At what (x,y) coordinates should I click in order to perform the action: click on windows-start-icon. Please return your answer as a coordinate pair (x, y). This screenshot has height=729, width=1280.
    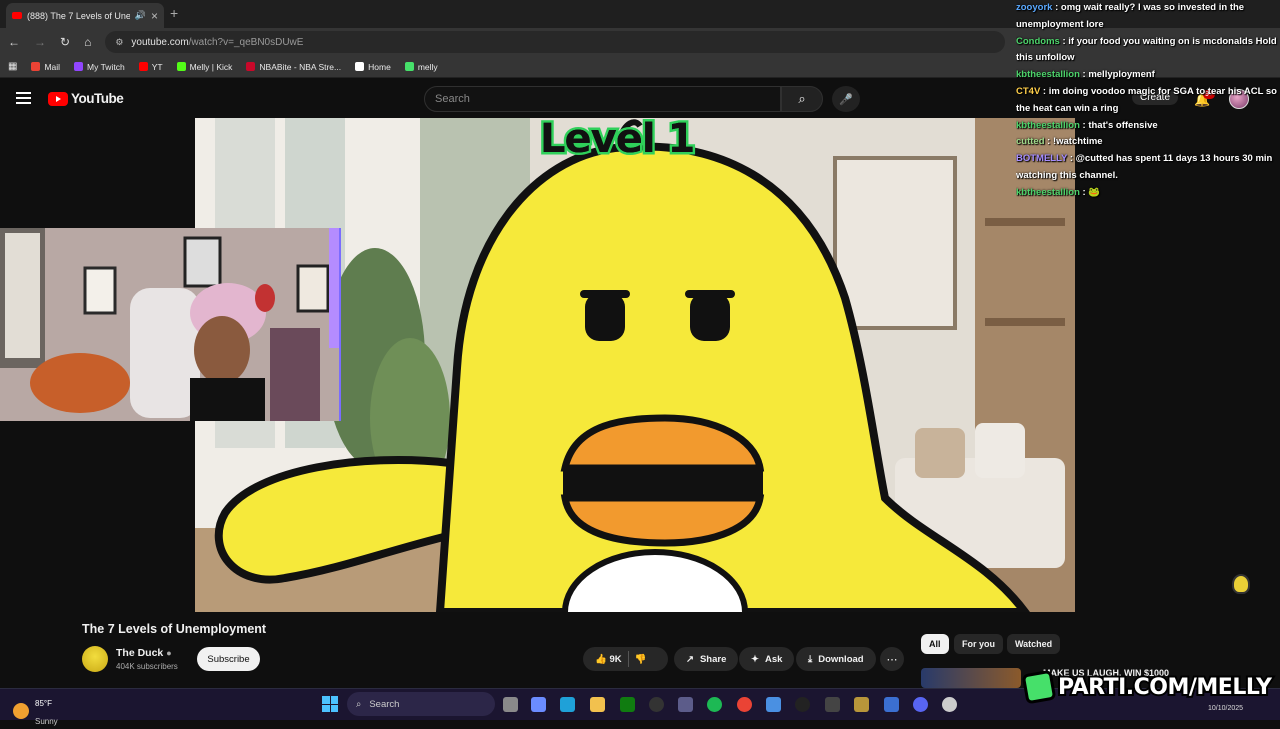
    Looking at the image, I should click on (330, 704).